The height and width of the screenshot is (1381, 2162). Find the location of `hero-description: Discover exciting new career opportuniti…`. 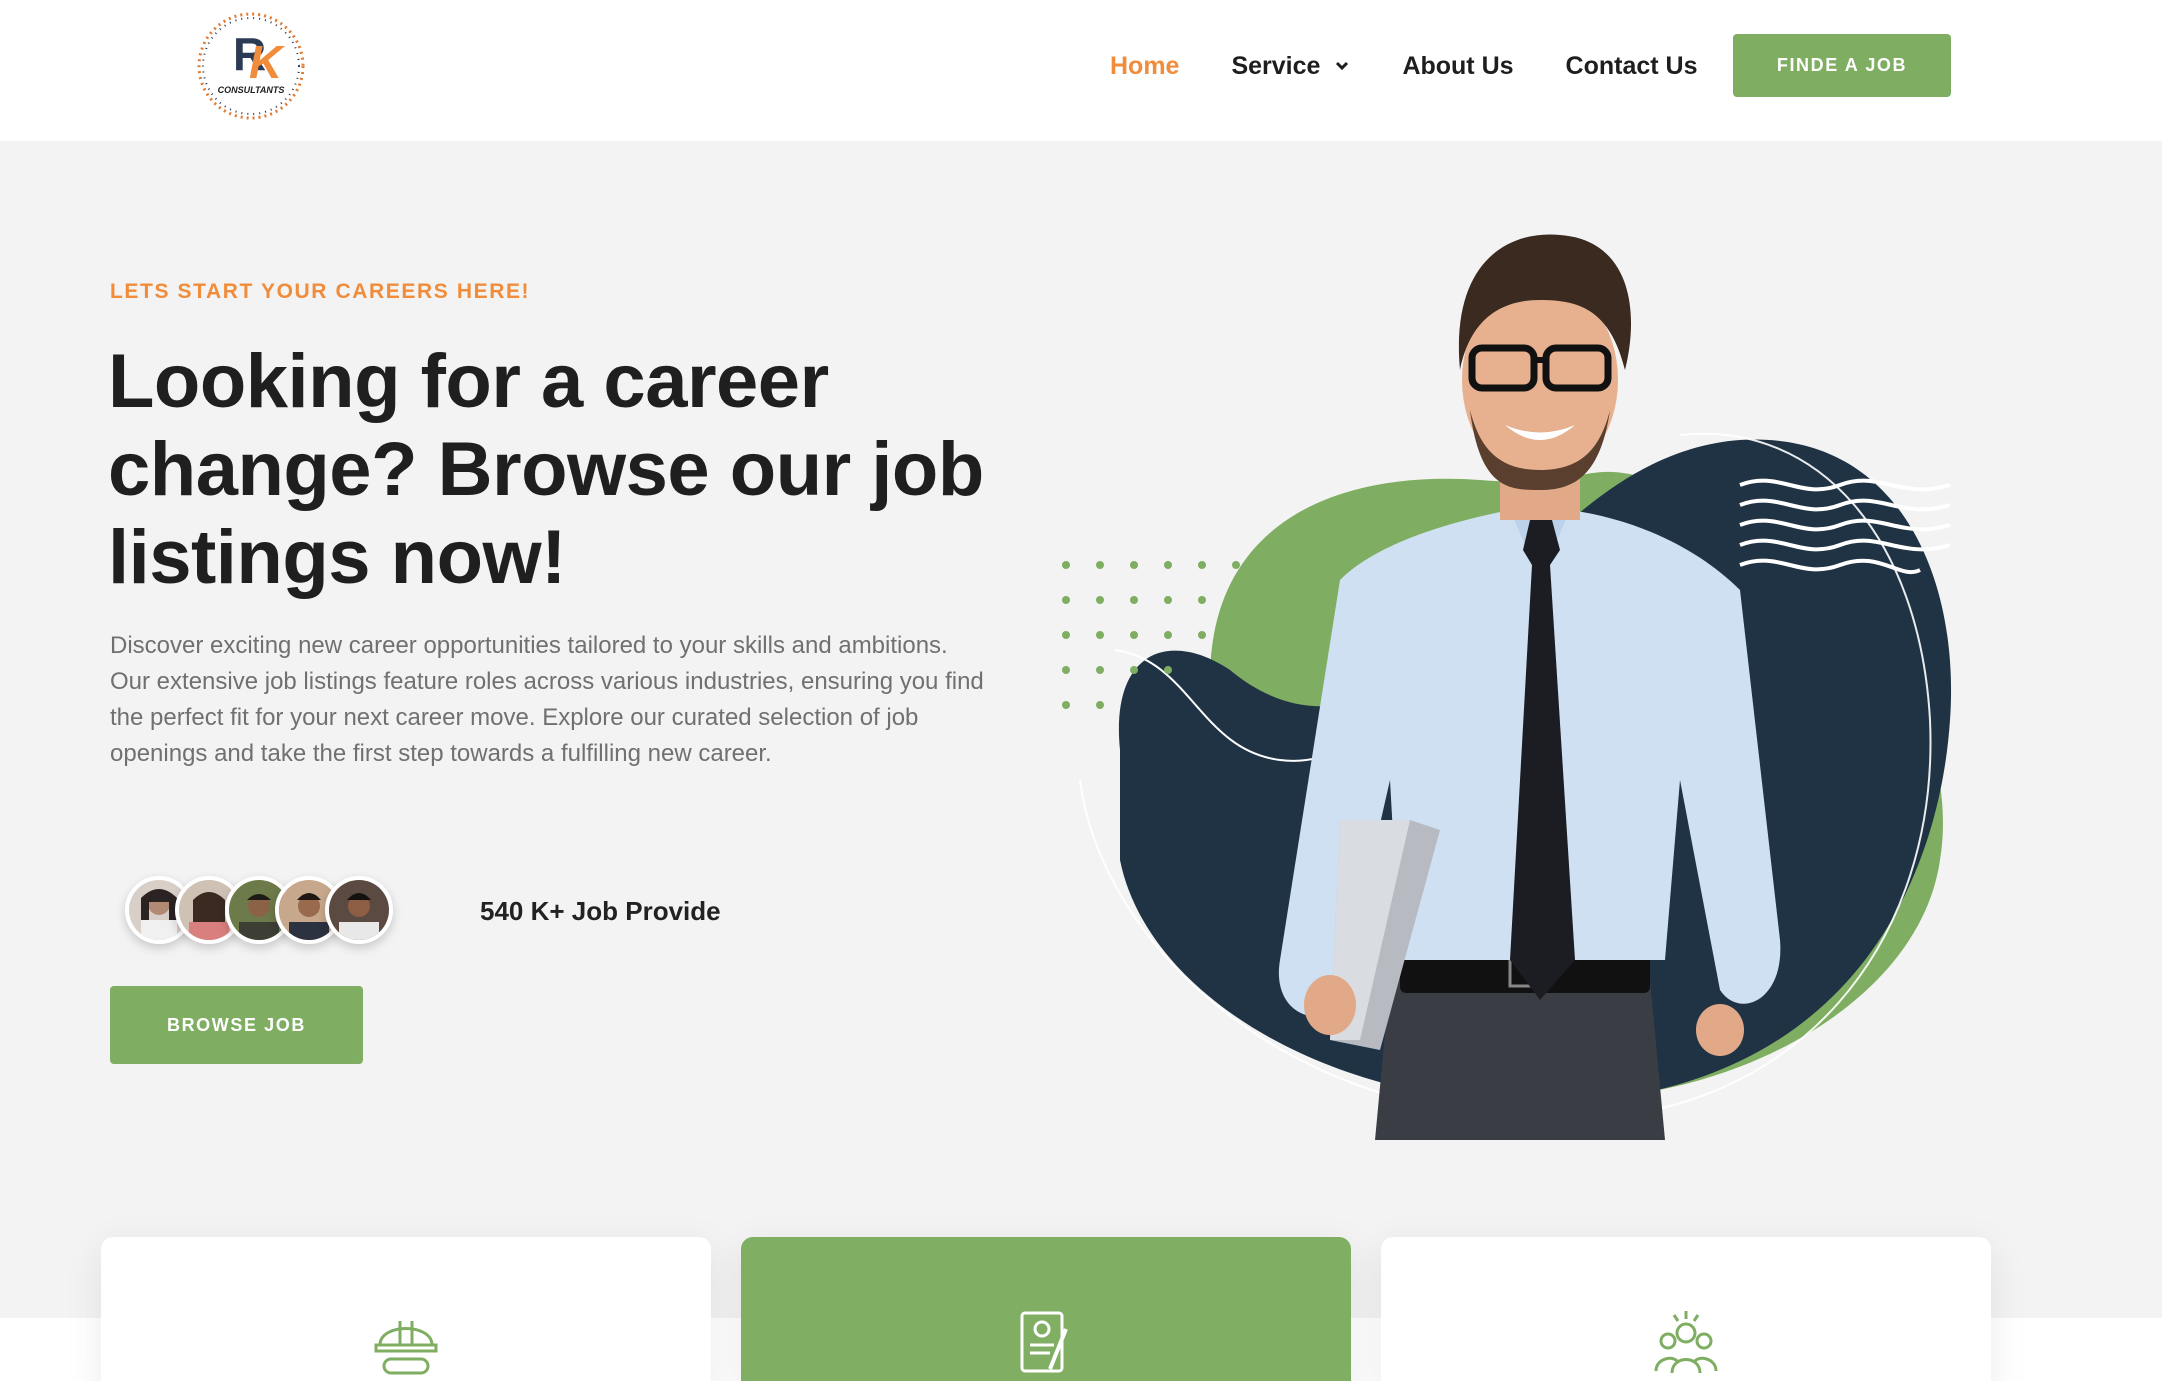

hero-description: Discover exciting new career opportuniti… is located at coordinates (547, 699).